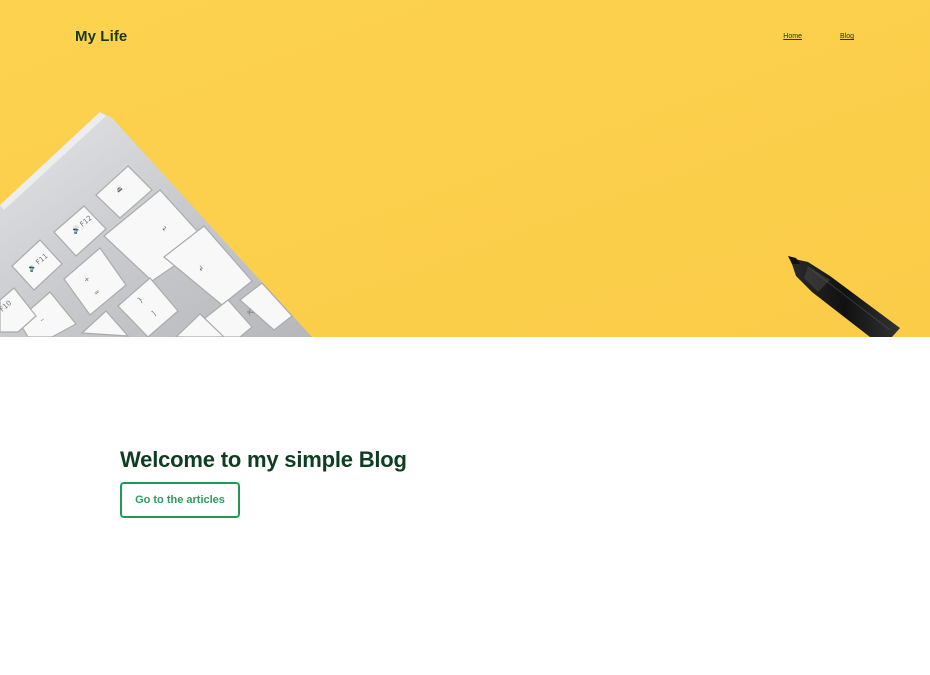 The width and height of the screenshot is (930, 675). What do you see at coordinates (847, 36) in the screenshot?
I see `nav-link-blog: Blog` at bounding box center [847, 36].